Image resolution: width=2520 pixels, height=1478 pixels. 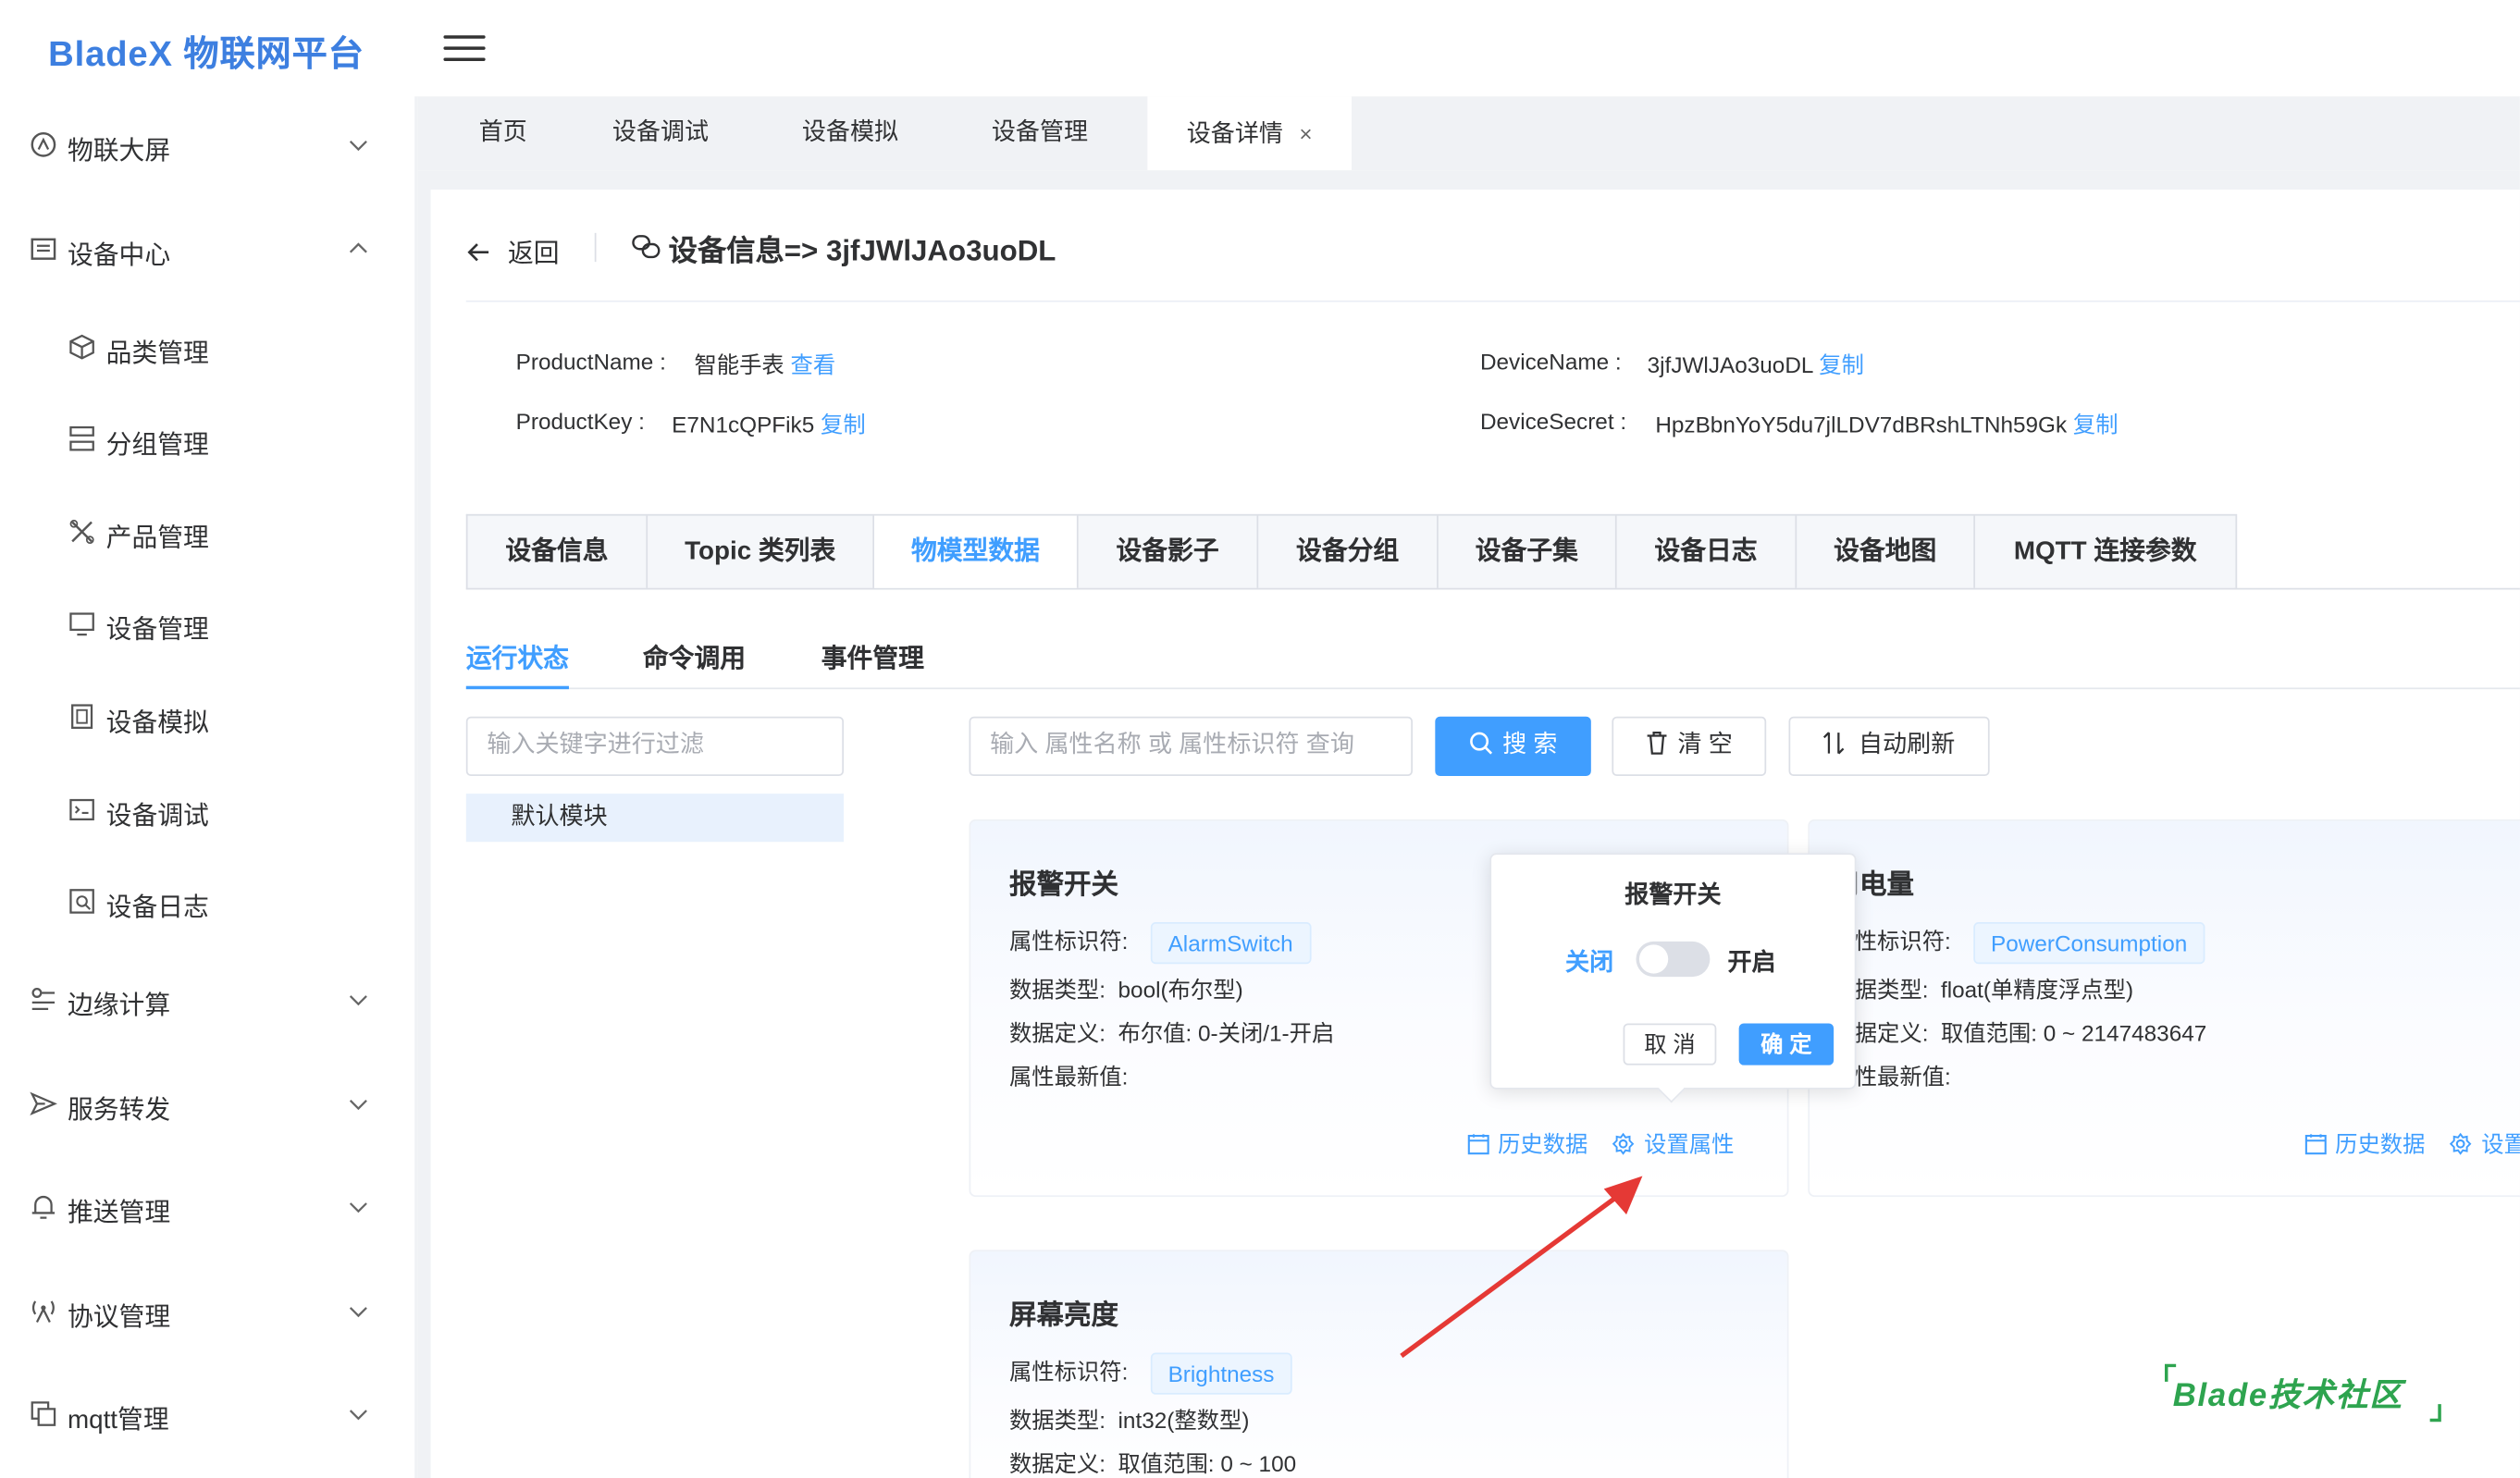 I want to click on set-property-label: 设置属性, so click(x=1689, y=1143).